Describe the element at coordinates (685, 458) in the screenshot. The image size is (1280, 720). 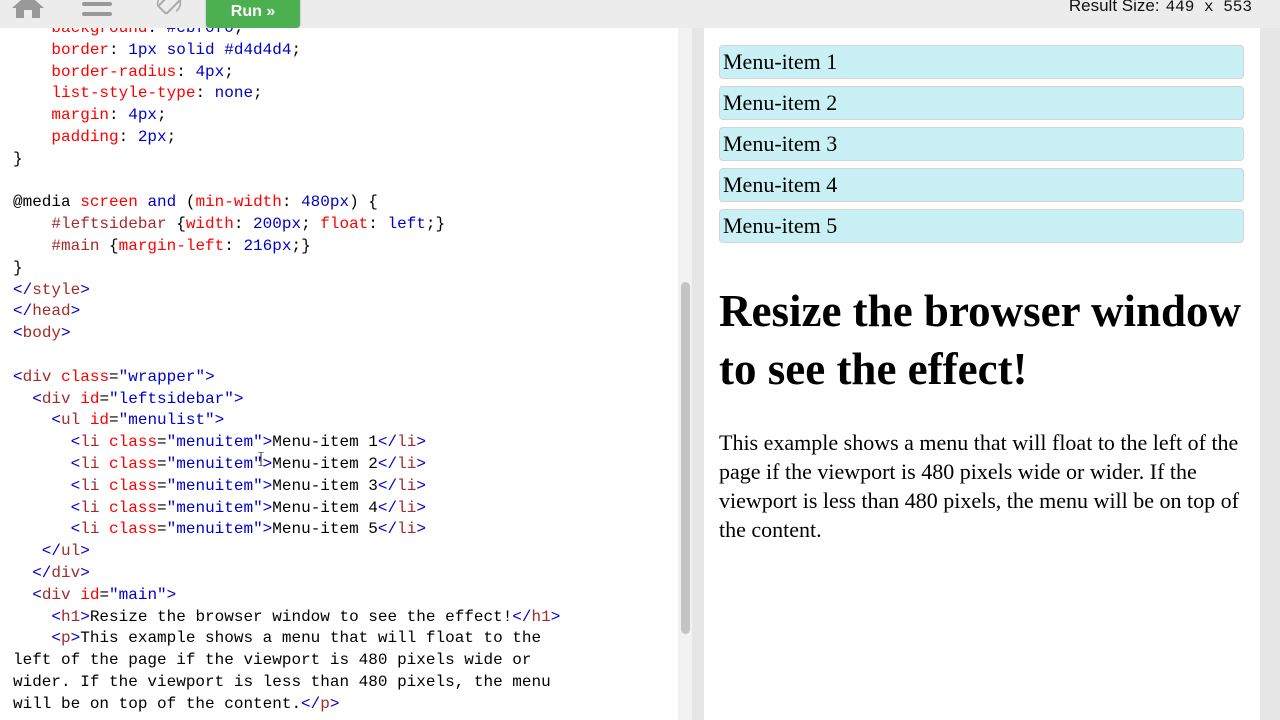
I see `editor-scrollbar-thumb` at that location.